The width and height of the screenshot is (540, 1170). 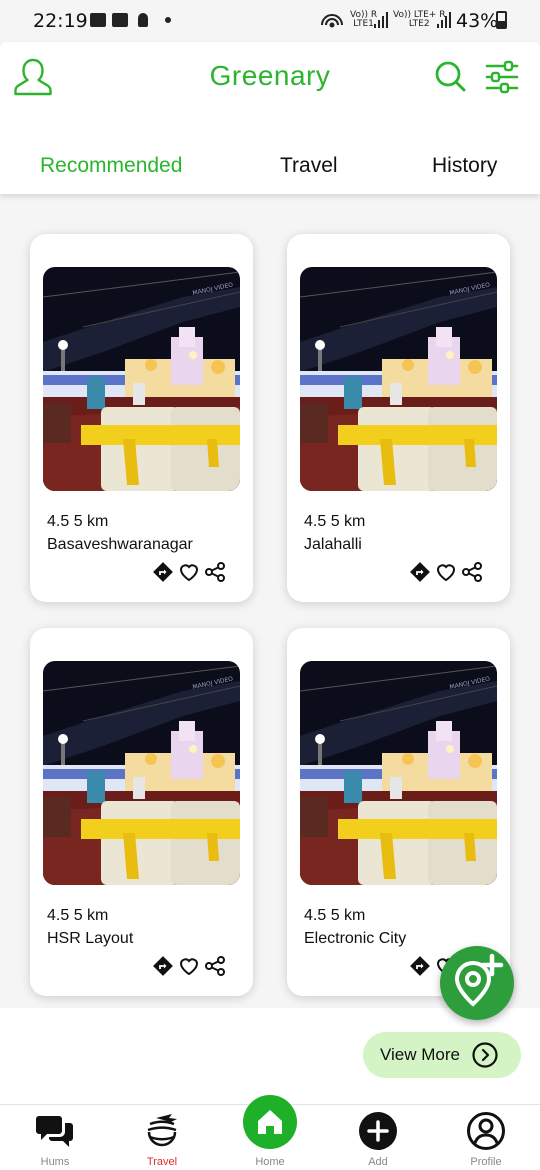 I want to click on status-bar: 22:19 Vo)) R LTE1 Vo)) LTE+ R LTE2 43%, so click(x=270, y=21).